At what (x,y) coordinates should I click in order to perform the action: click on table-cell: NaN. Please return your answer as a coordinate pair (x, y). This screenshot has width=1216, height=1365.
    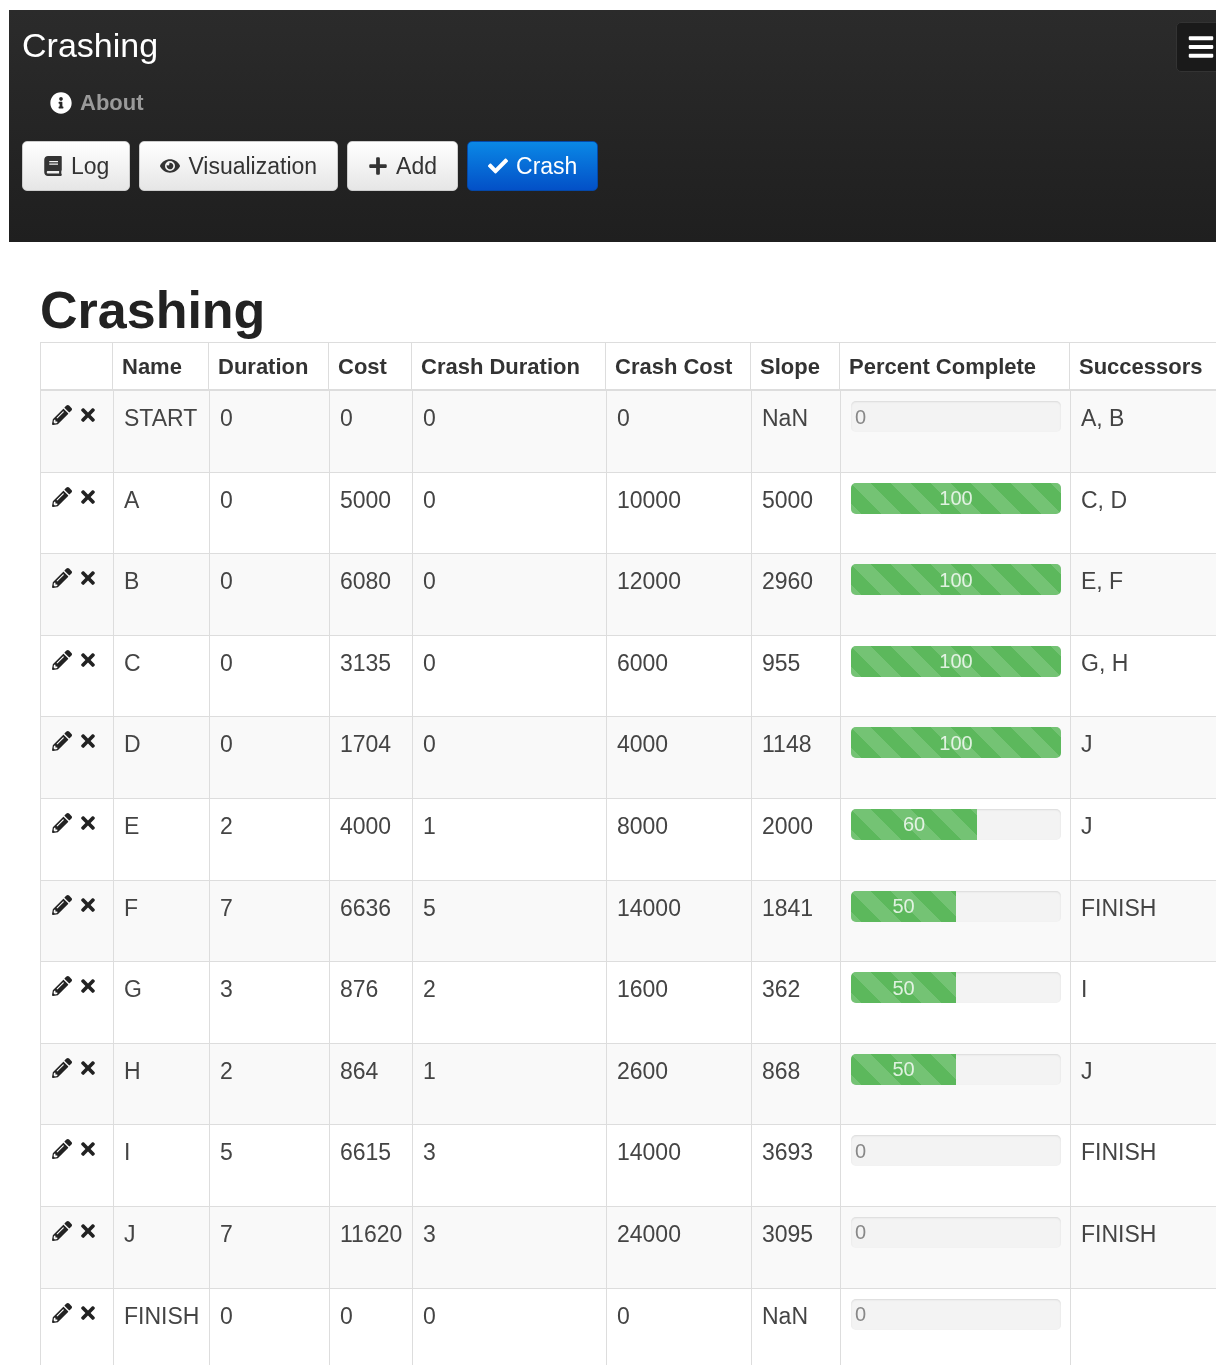
    Looking at the image, I should click on (785, 418).